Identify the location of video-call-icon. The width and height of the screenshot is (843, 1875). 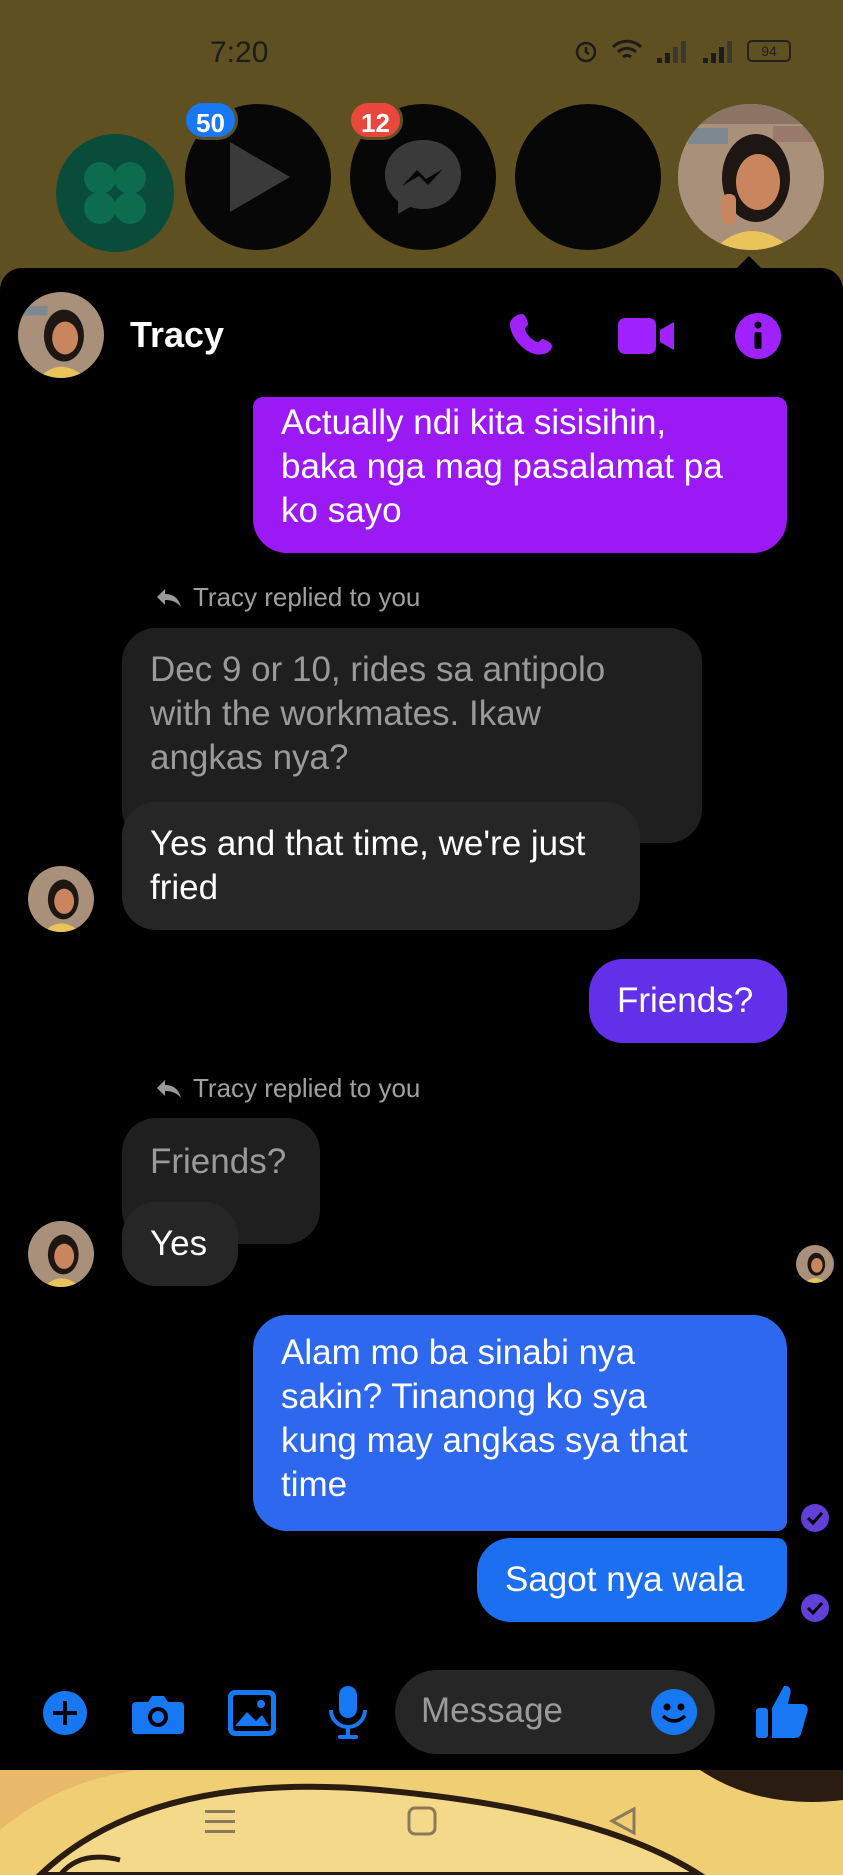
(646, 338).